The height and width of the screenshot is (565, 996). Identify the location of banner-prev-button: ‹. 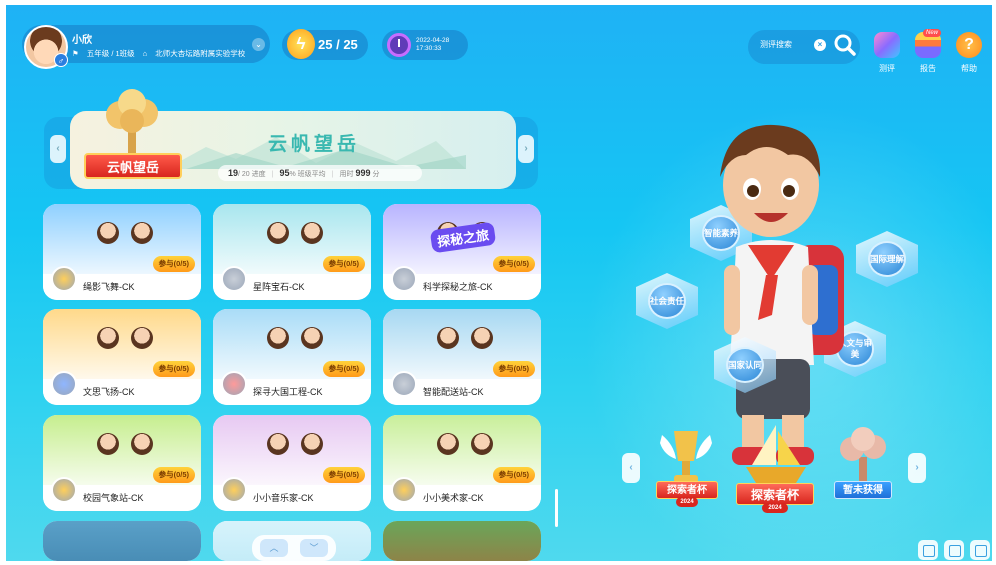
(58, 149).